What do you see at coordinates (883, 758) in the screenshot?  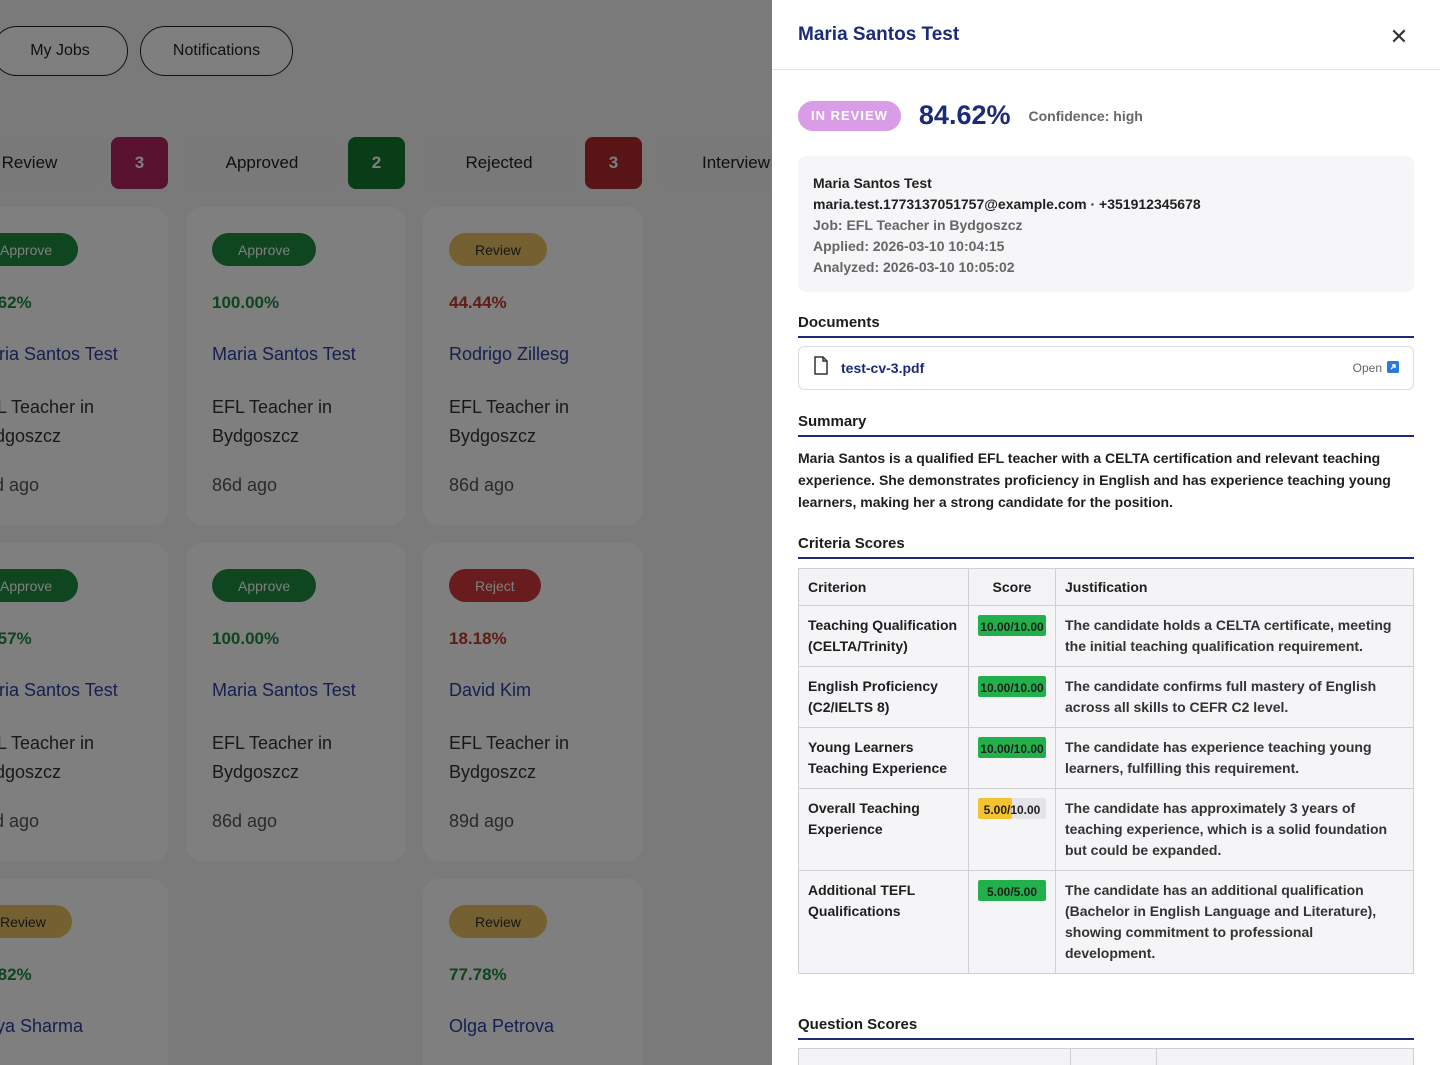 I see `criterion-name: Young Learners Teaching Experience` at bounding box center [883, 758].